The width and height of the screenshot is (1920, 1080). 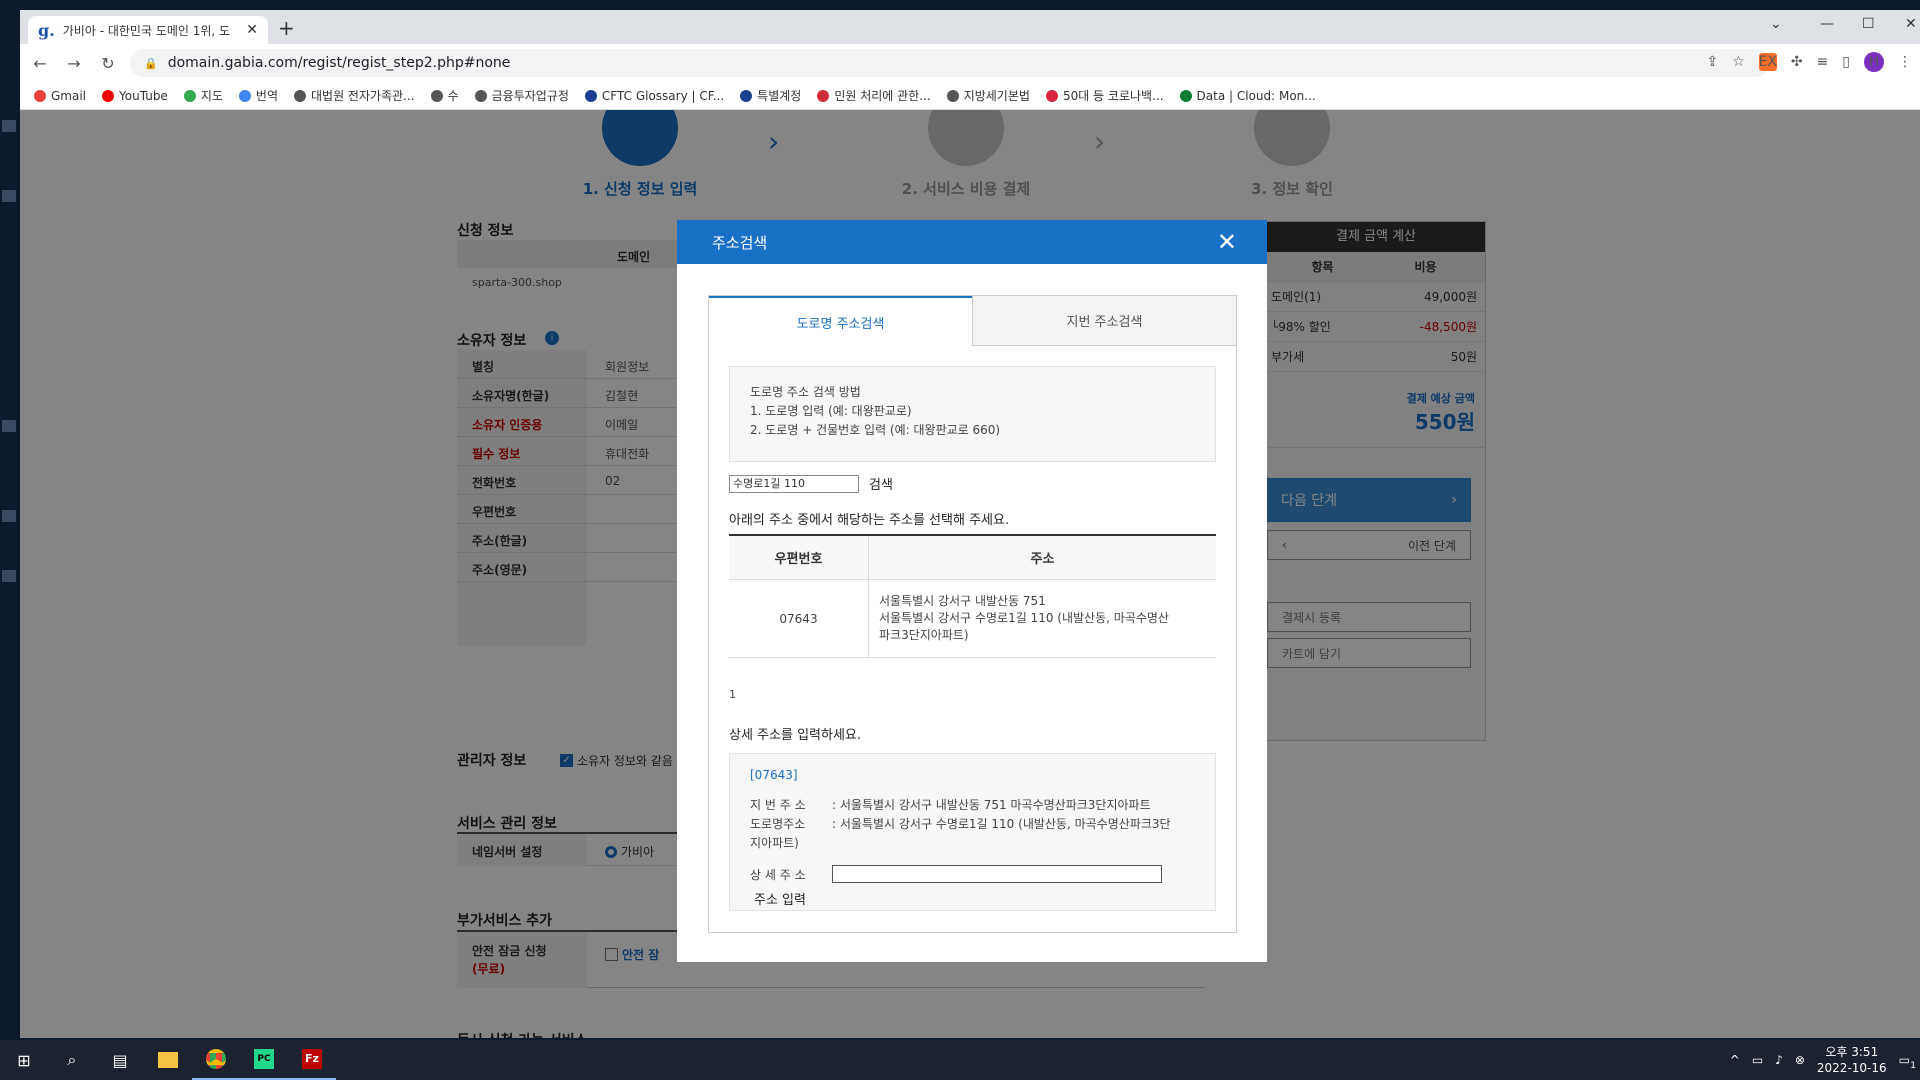 I want to click on close-window-icon: ✕, so click(x=1911, y=24).